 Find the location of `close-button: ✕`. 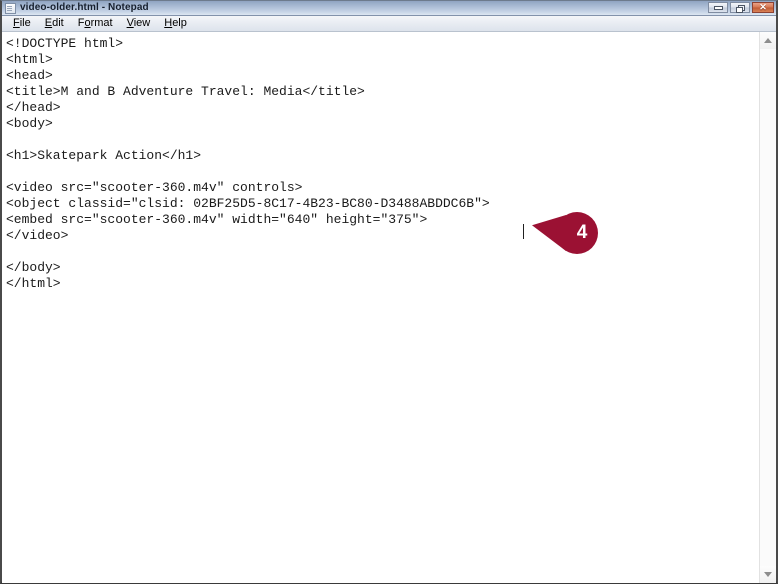

close-button: ✕ is located at coordinates (763, 7).